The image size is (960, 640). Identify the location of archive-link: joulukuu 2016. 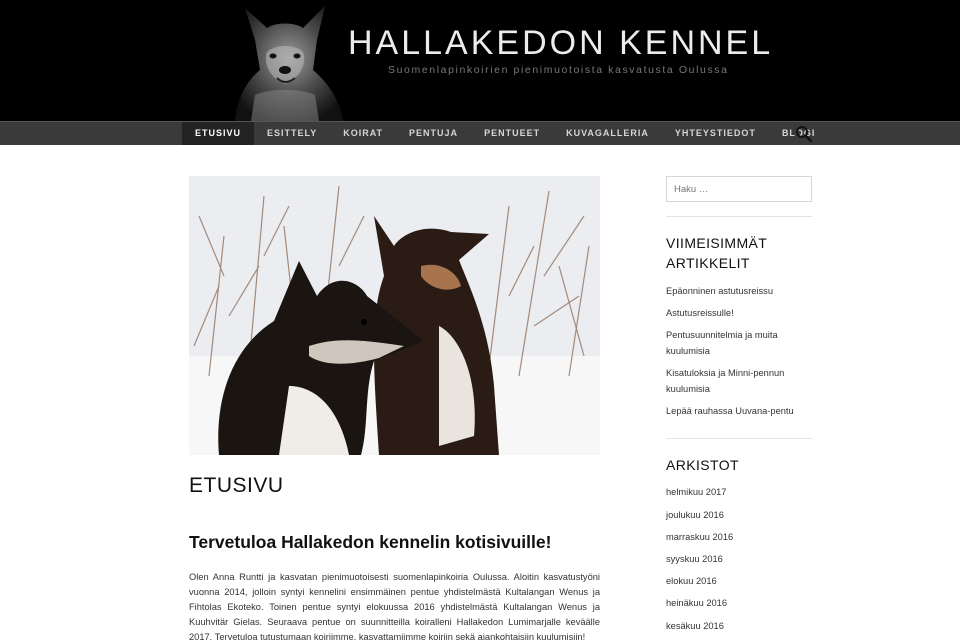
(741, 515).